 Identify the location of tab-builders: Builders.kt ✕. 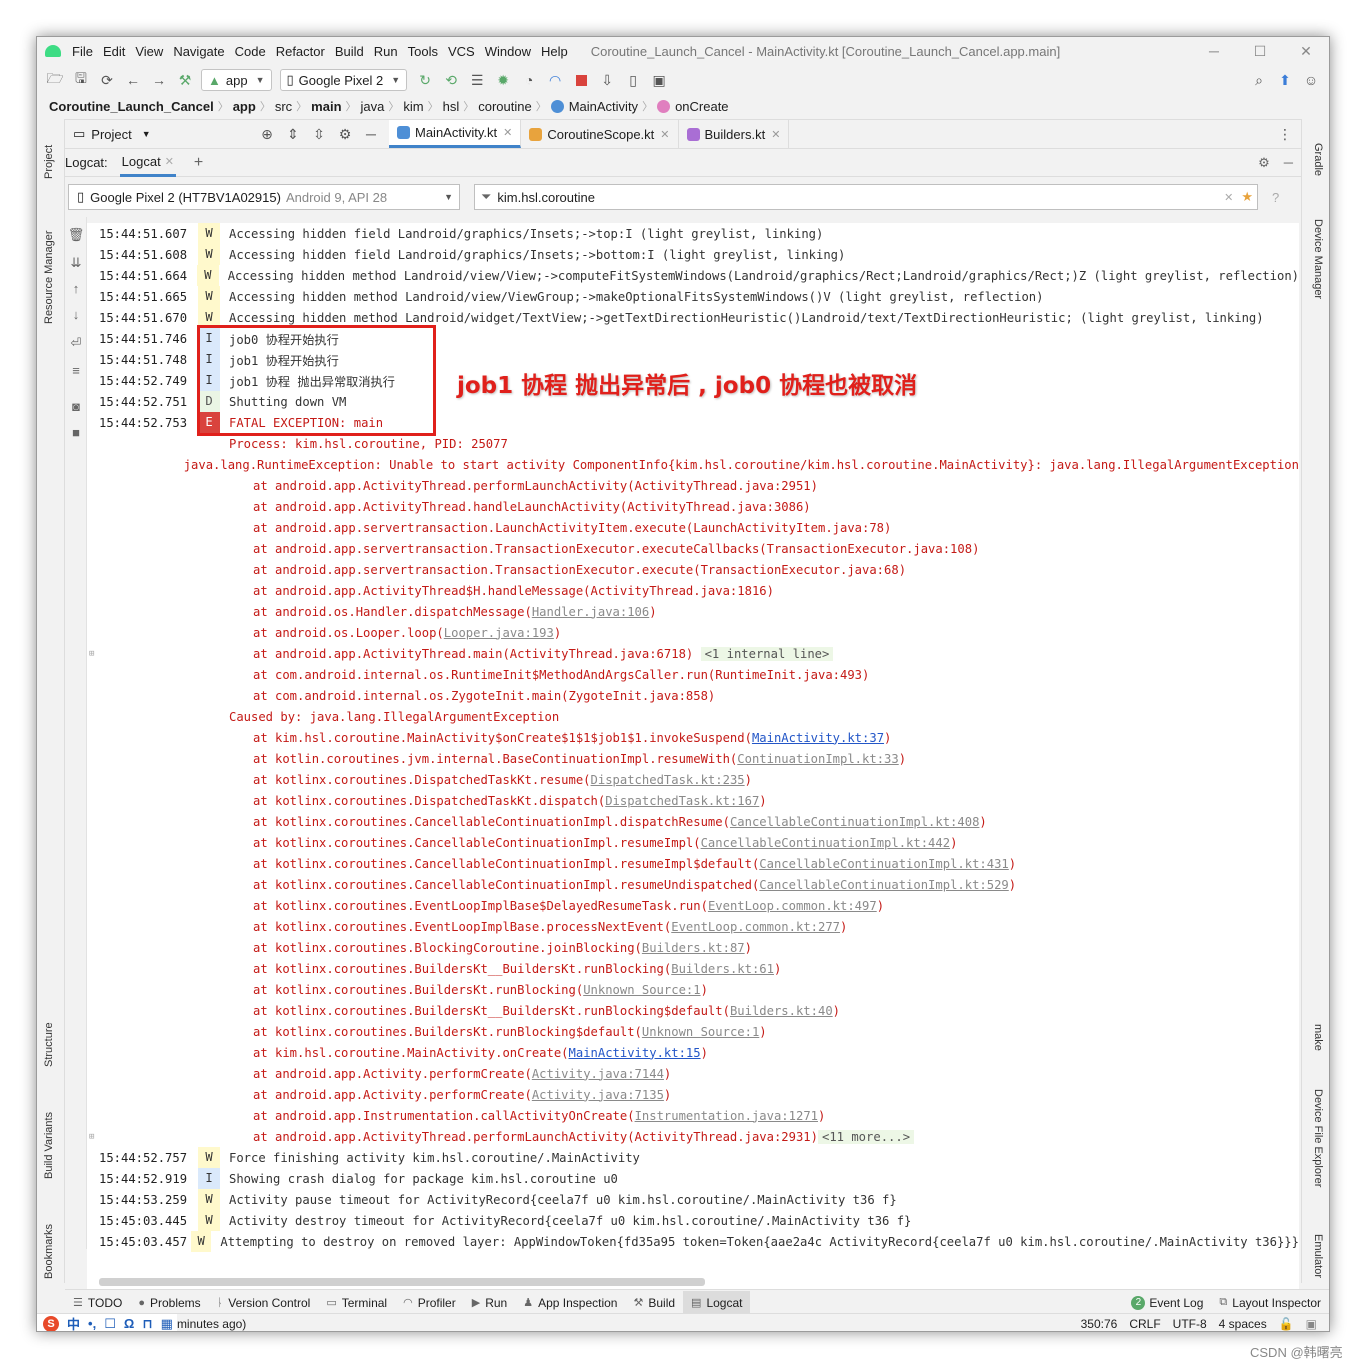
(734, 134).